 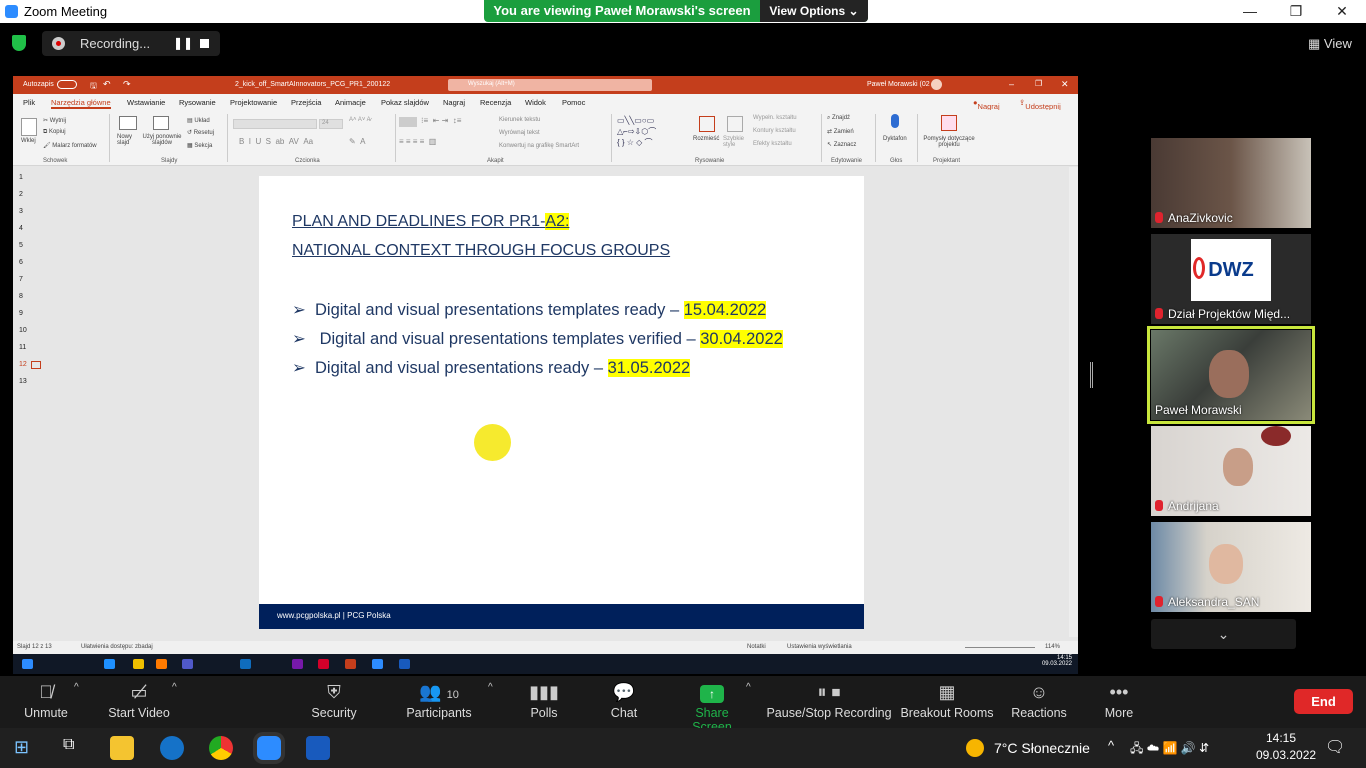 What do you see at coordinates (21, 262) in the screenshot?
I see `thumb-number: 6` at bounding box center [21, 262].